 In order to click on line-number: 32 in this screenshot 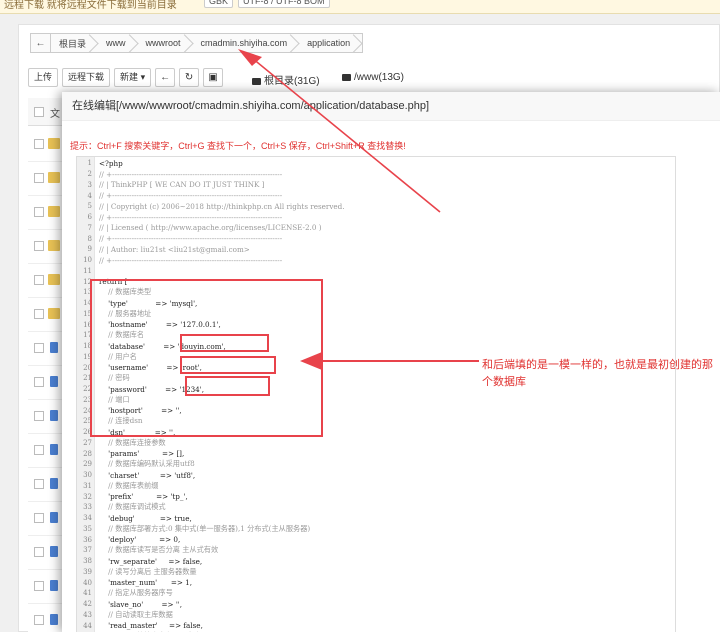, I will do `click(87, 496)`.